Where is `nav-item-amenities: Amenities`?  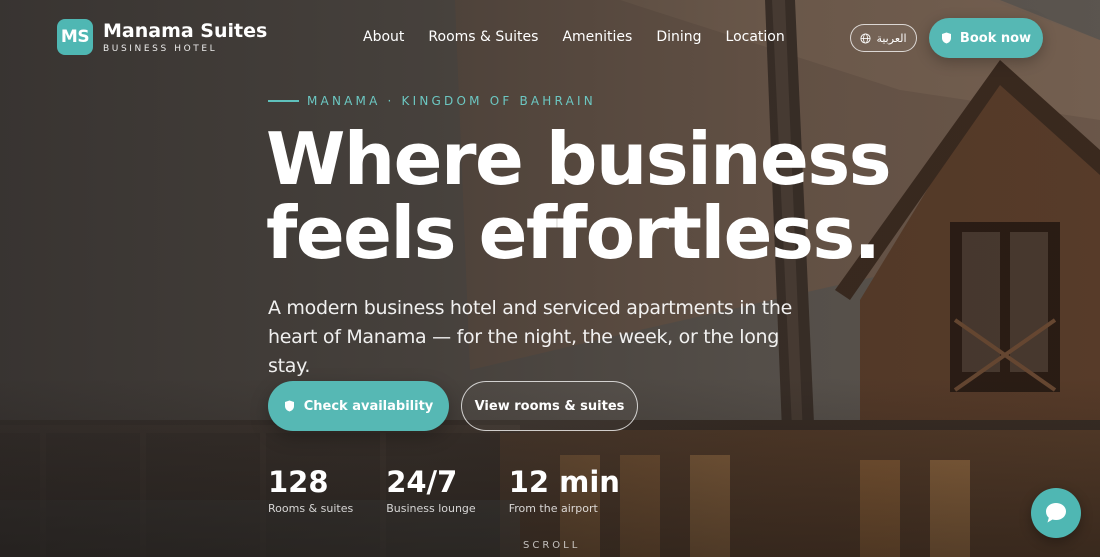 nav-item-amenities: Amenities is located at coordinates (597, 37).